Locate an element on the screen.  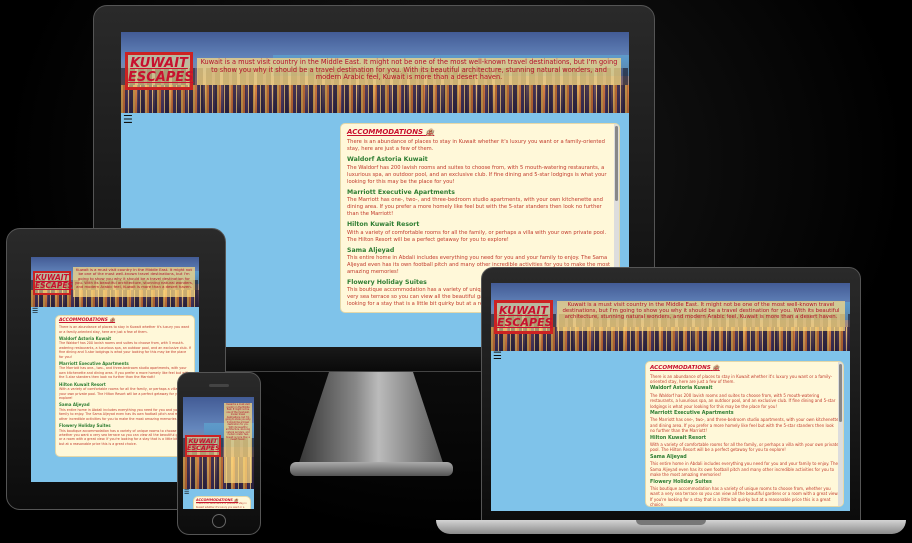
hotel-name: Marriott Executive Apartments is located at coordinates (401, 192).